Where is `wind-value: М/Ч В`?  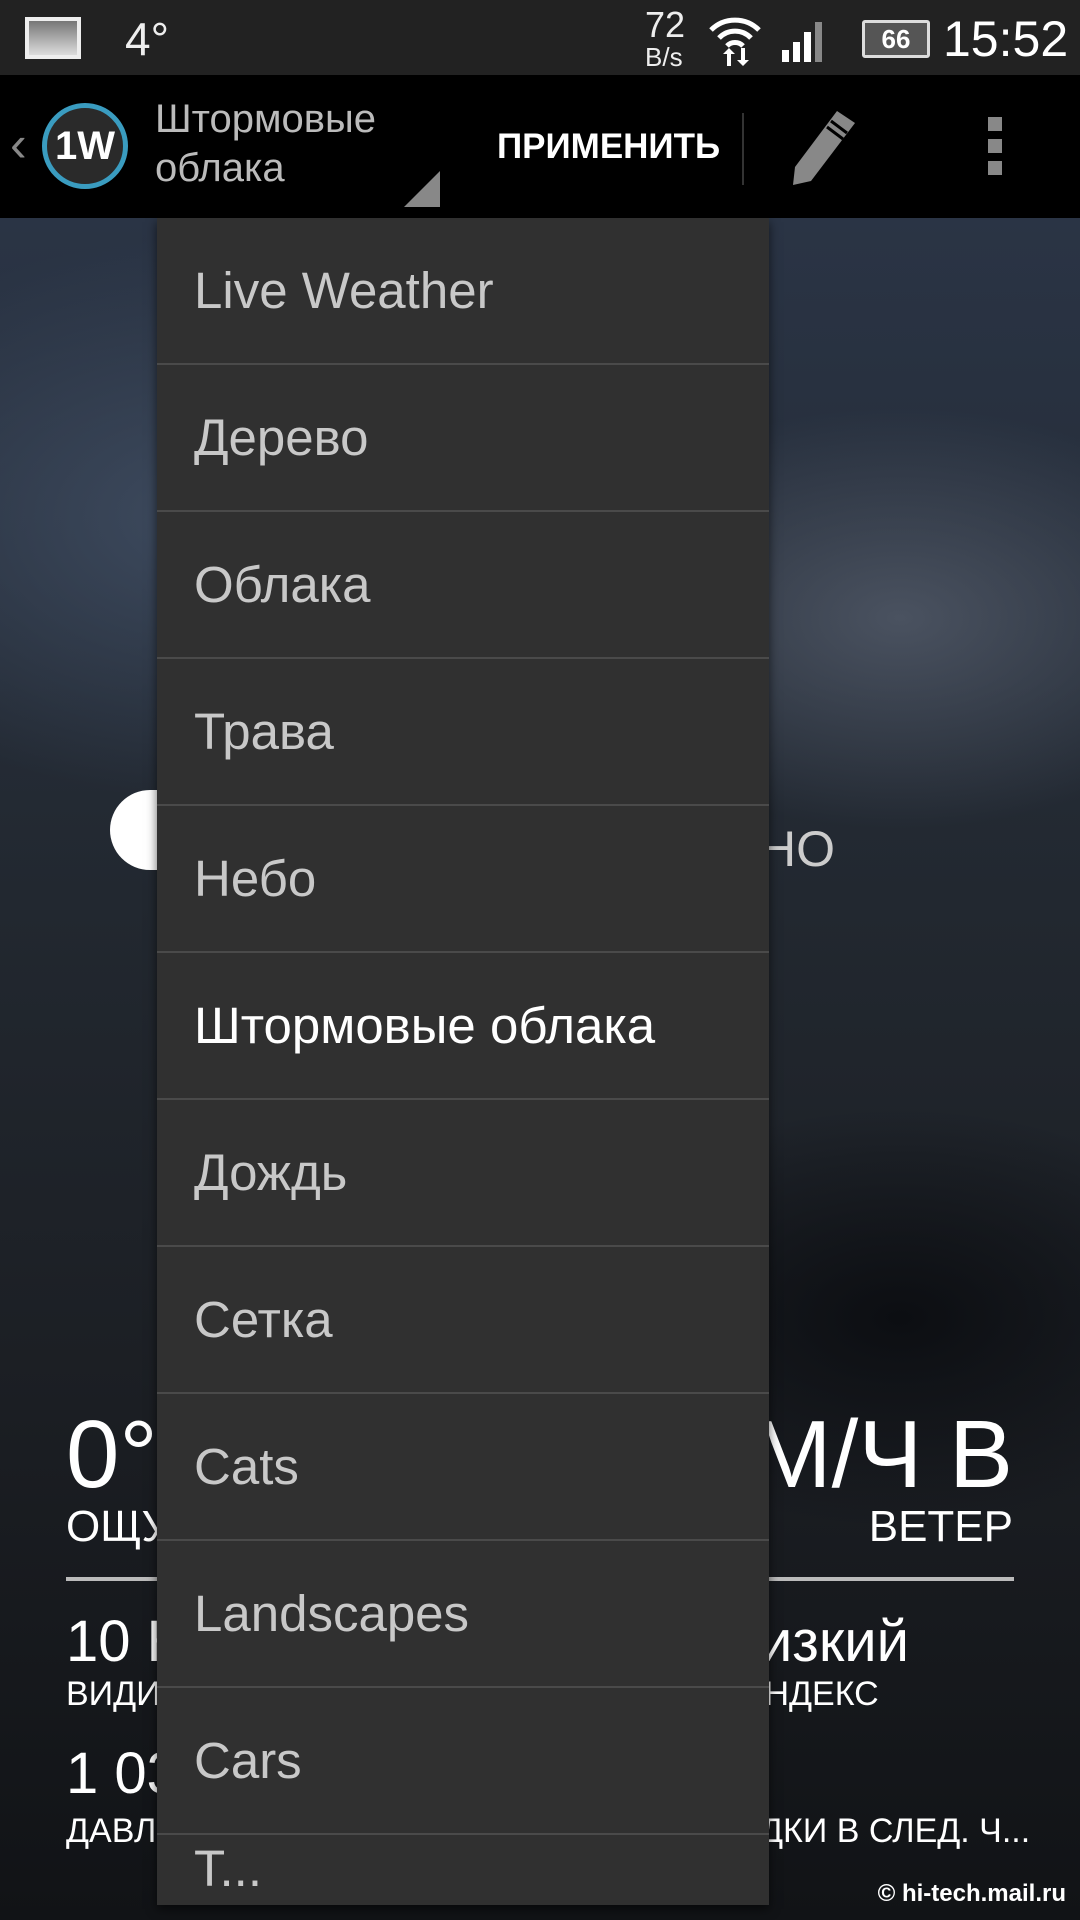
wind-value: М/Ч В is located at coordinates (882, 1454).